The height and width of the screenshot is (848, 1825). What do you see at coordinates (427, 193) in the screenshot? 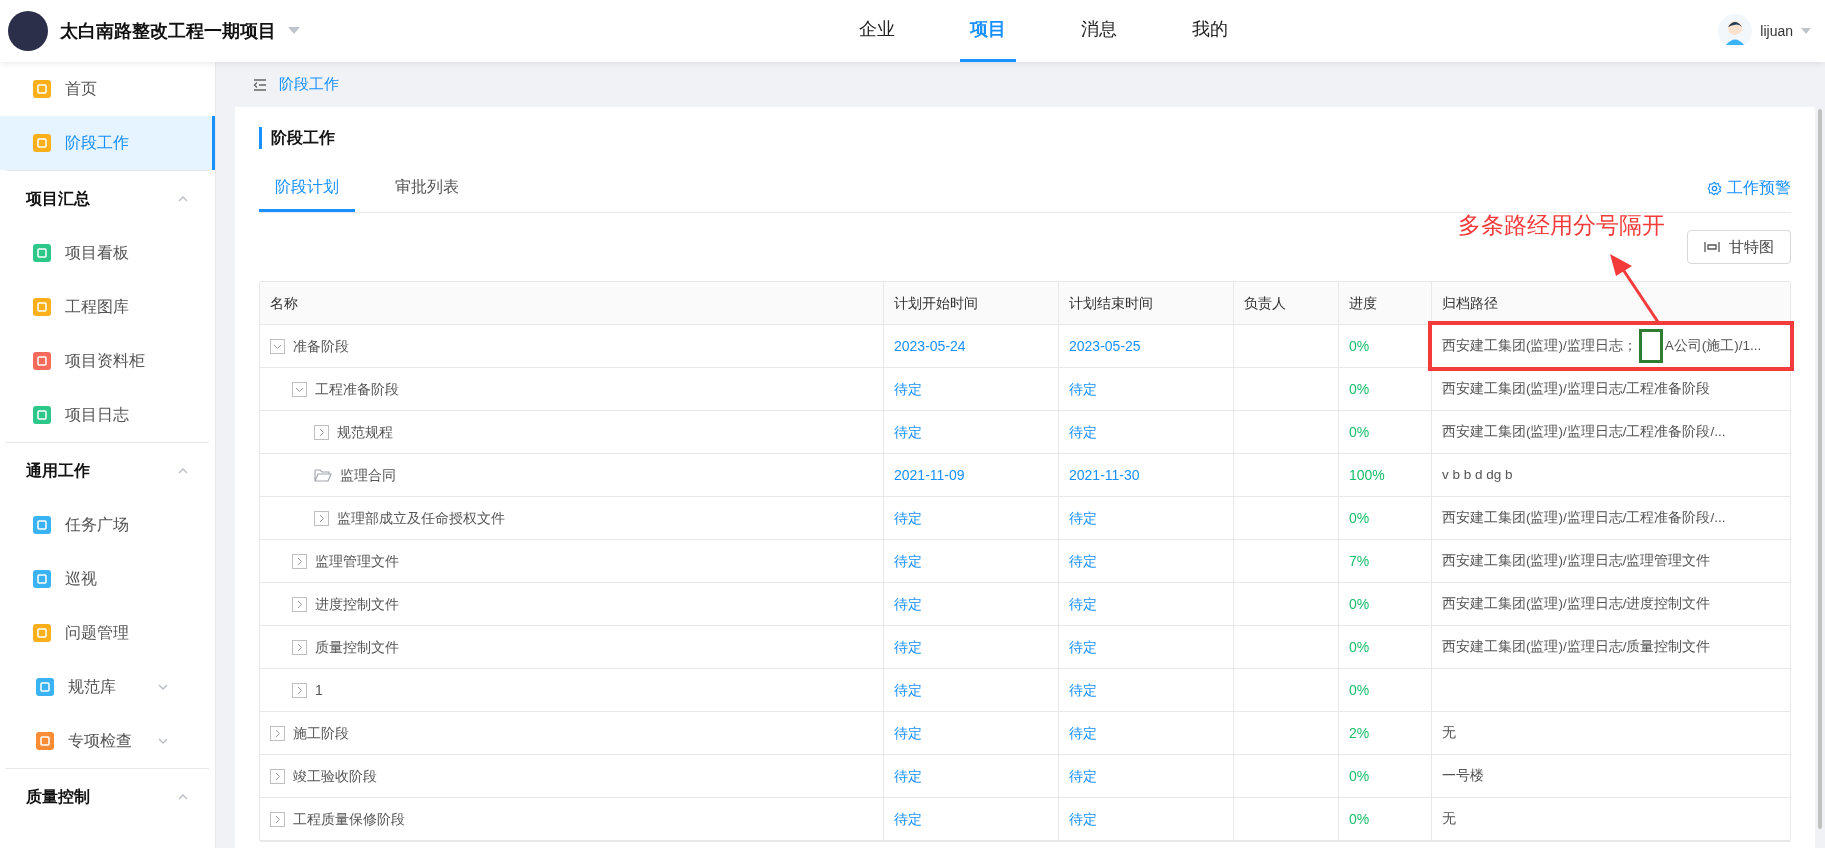
I see `tab: 审批列表` at bounding box center [427, 193].